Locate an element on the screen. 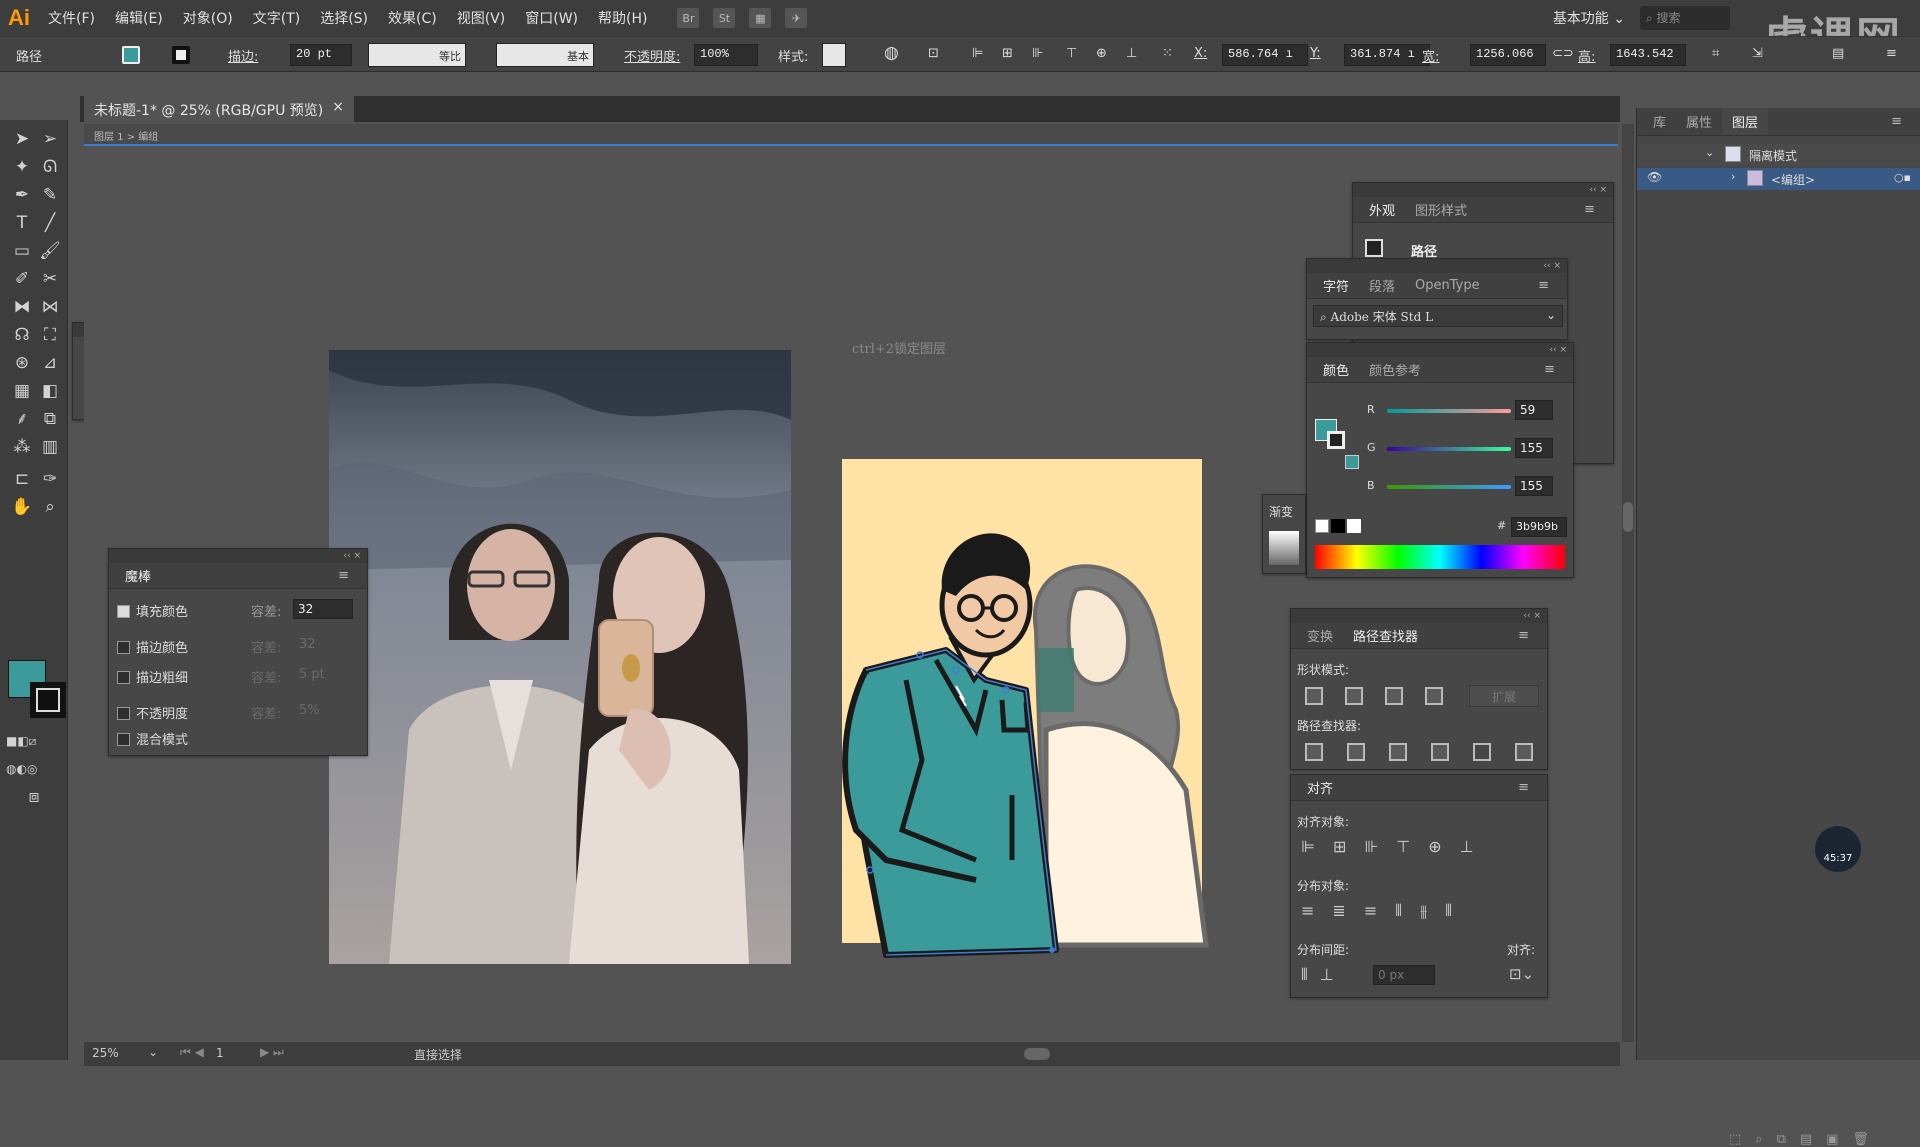  pathfinder-menu-icon: ≡ is located at coordinates (1523, 635).